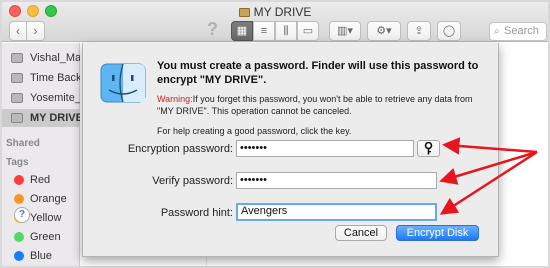 This screenshot has height=268, width=550. I want to click on sidebar-item-label: Yellow, so click(46, 218).